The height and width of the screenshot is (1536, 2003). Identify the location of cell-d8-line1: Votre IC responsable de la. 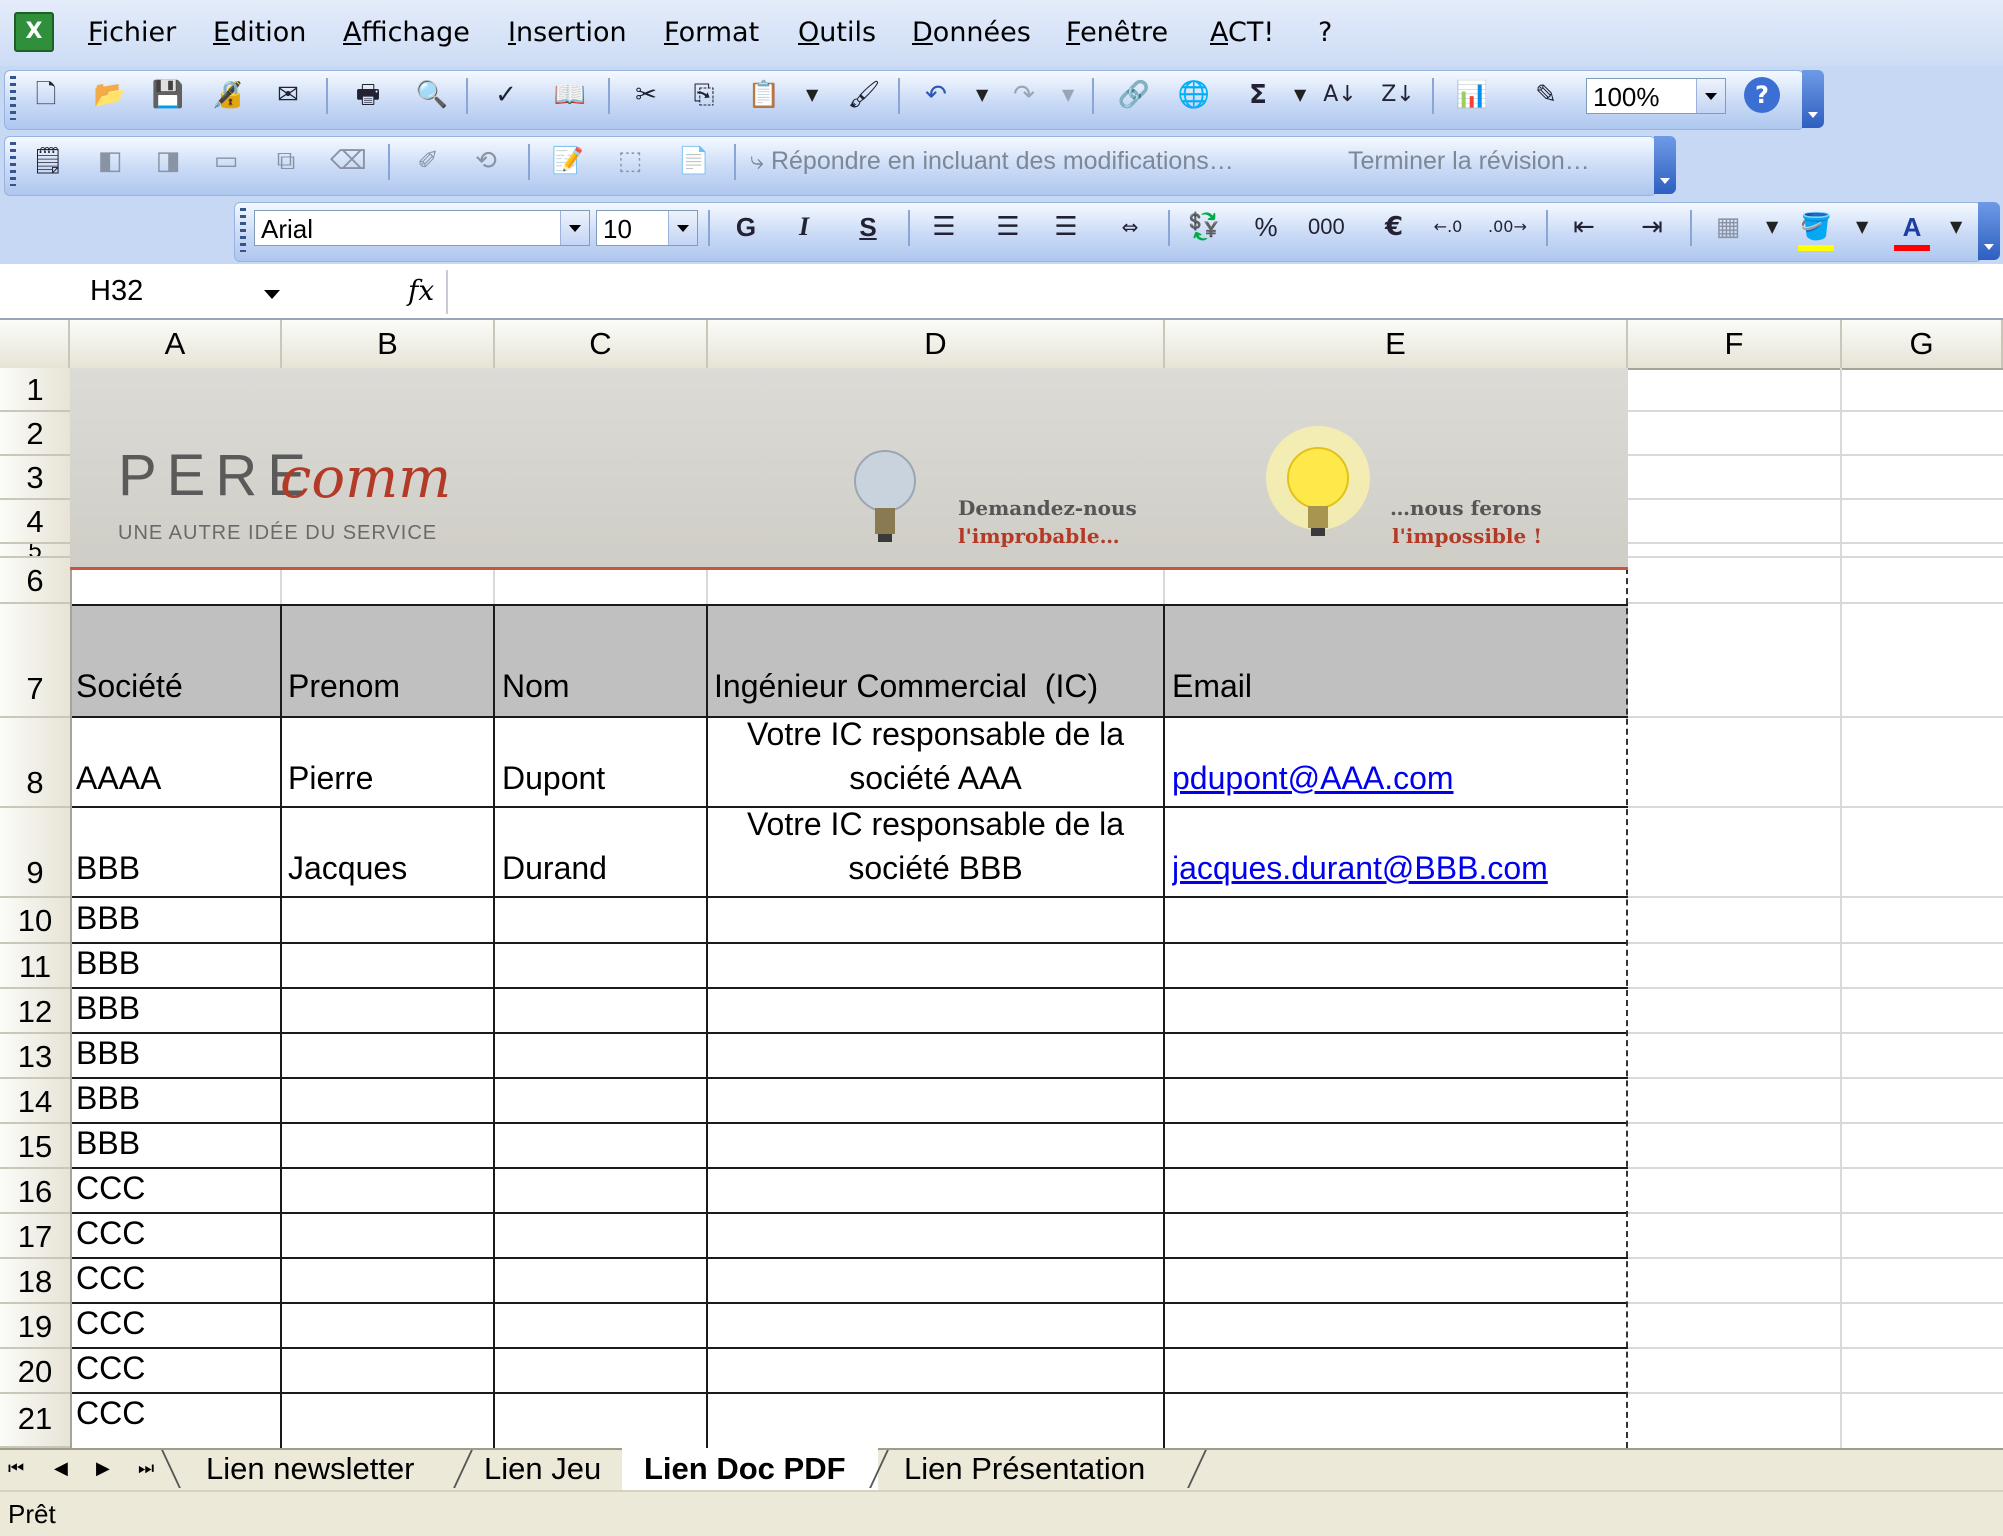
(935, 734).